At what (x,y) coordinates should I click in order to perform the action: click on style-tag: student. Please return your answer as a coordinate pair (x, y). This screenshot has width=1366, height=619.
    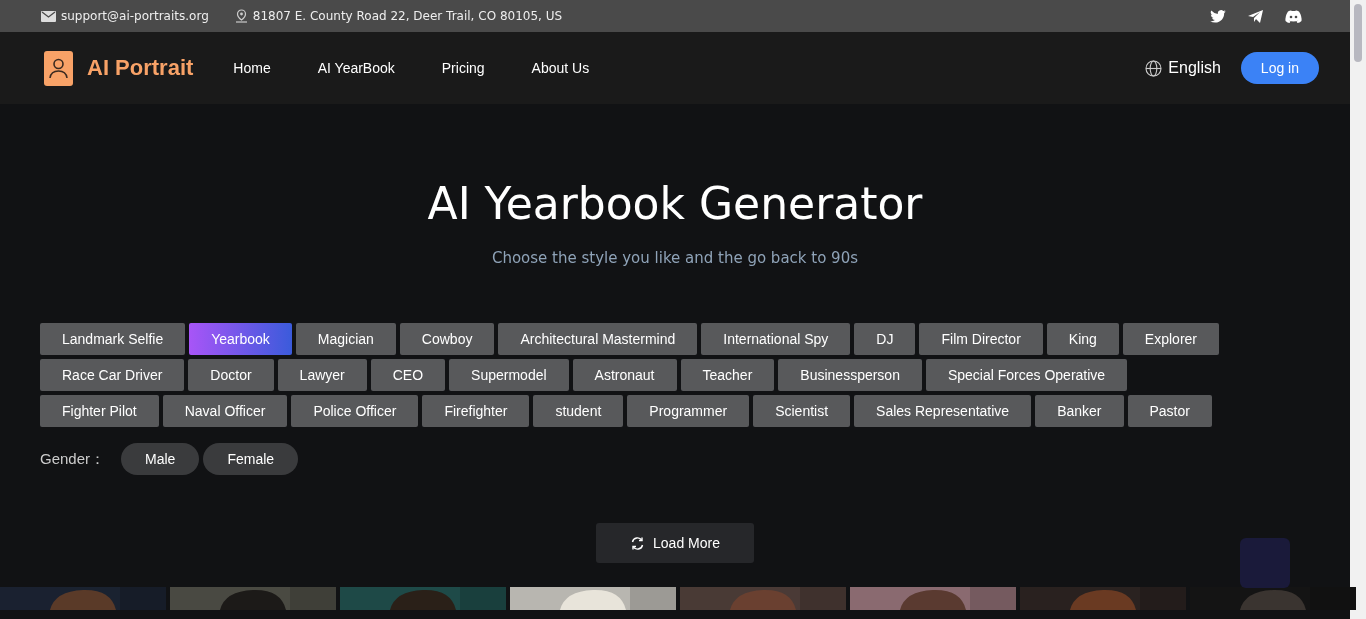
    Looking at the image, I should click on (578, 411).